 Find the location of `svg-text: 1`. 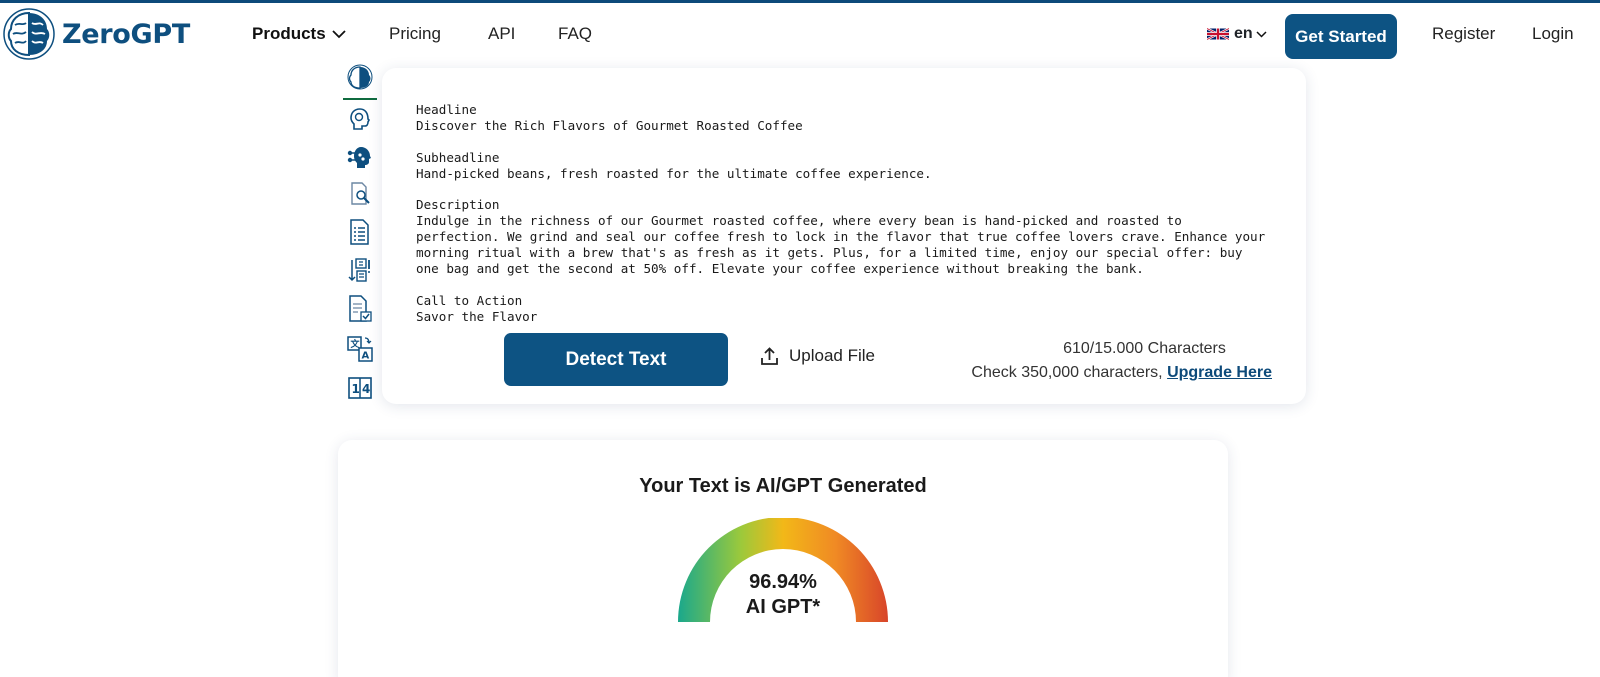

svg-text: 1 is located at coordinates (356, 389).